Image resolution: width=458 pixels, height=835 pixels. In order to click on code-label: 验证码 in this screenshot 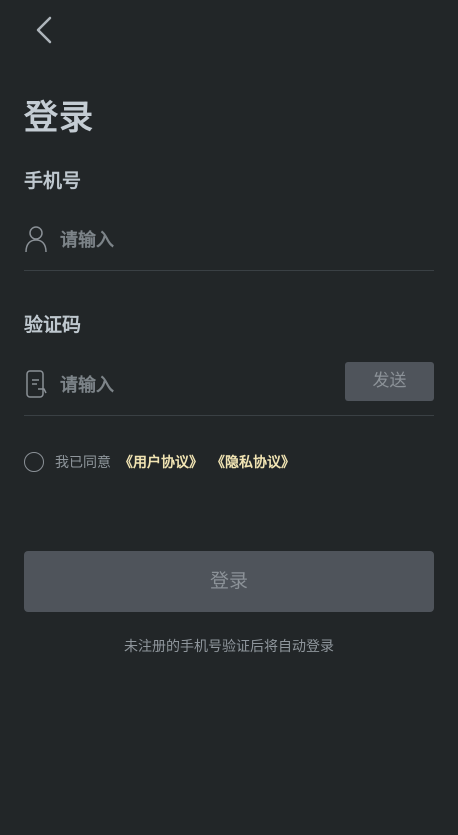, I will do `click(53, 325)`.